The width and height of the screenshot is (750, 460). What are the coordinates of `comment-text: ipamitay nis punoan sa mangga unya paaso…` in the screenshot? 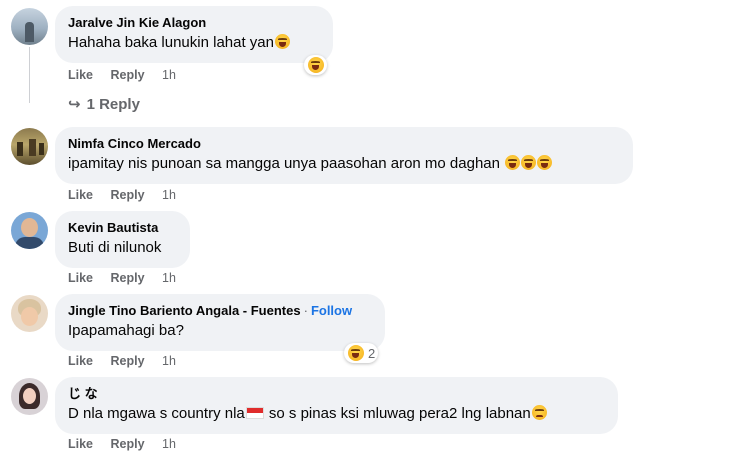 It's located at (344, 164).